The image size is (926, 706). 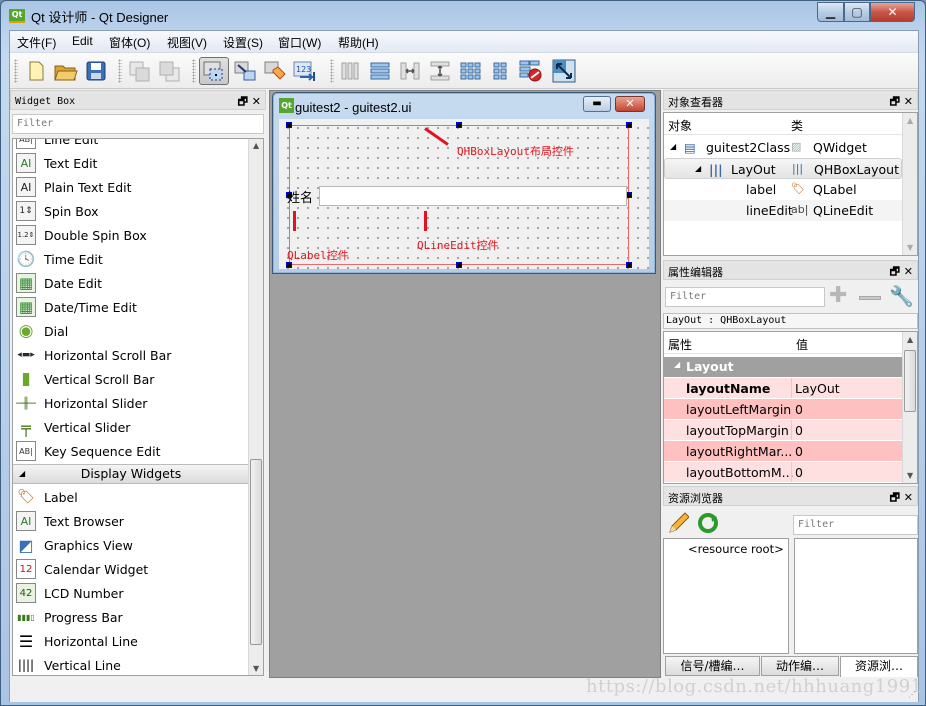 What do you see at coordinates (745, 297) in the screenshot?
I see `property-filter-input: Filter` at bounding box center [745, 297].